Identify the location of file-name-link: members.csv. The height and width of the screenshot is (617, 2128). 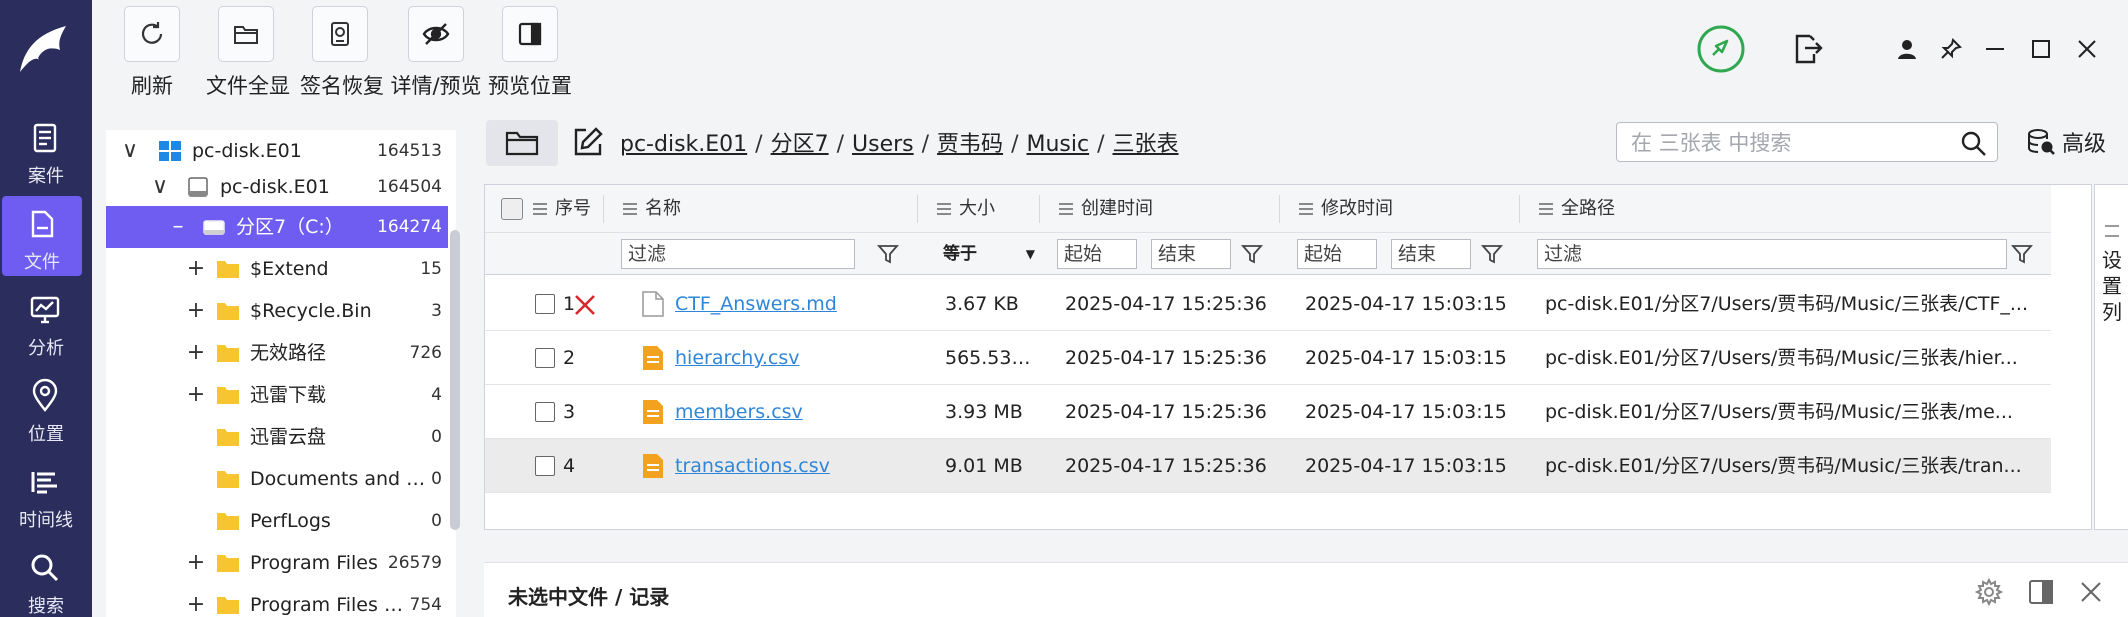
(795, 412).